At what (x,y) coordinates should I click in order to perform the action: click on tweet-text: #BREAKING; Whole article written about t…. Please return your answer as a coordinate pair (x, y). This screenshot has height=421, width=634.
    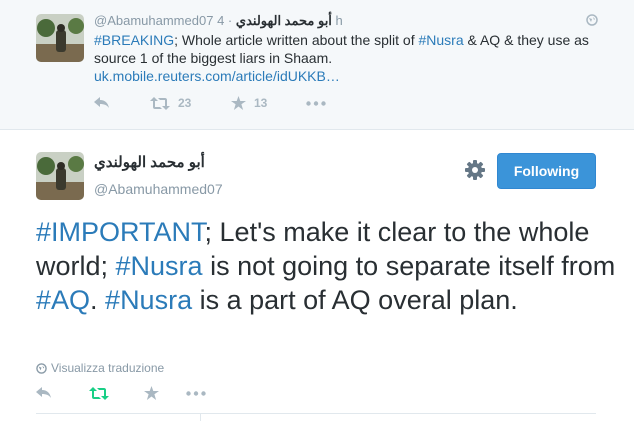
    Looking at the image, I should click on (349, 58).